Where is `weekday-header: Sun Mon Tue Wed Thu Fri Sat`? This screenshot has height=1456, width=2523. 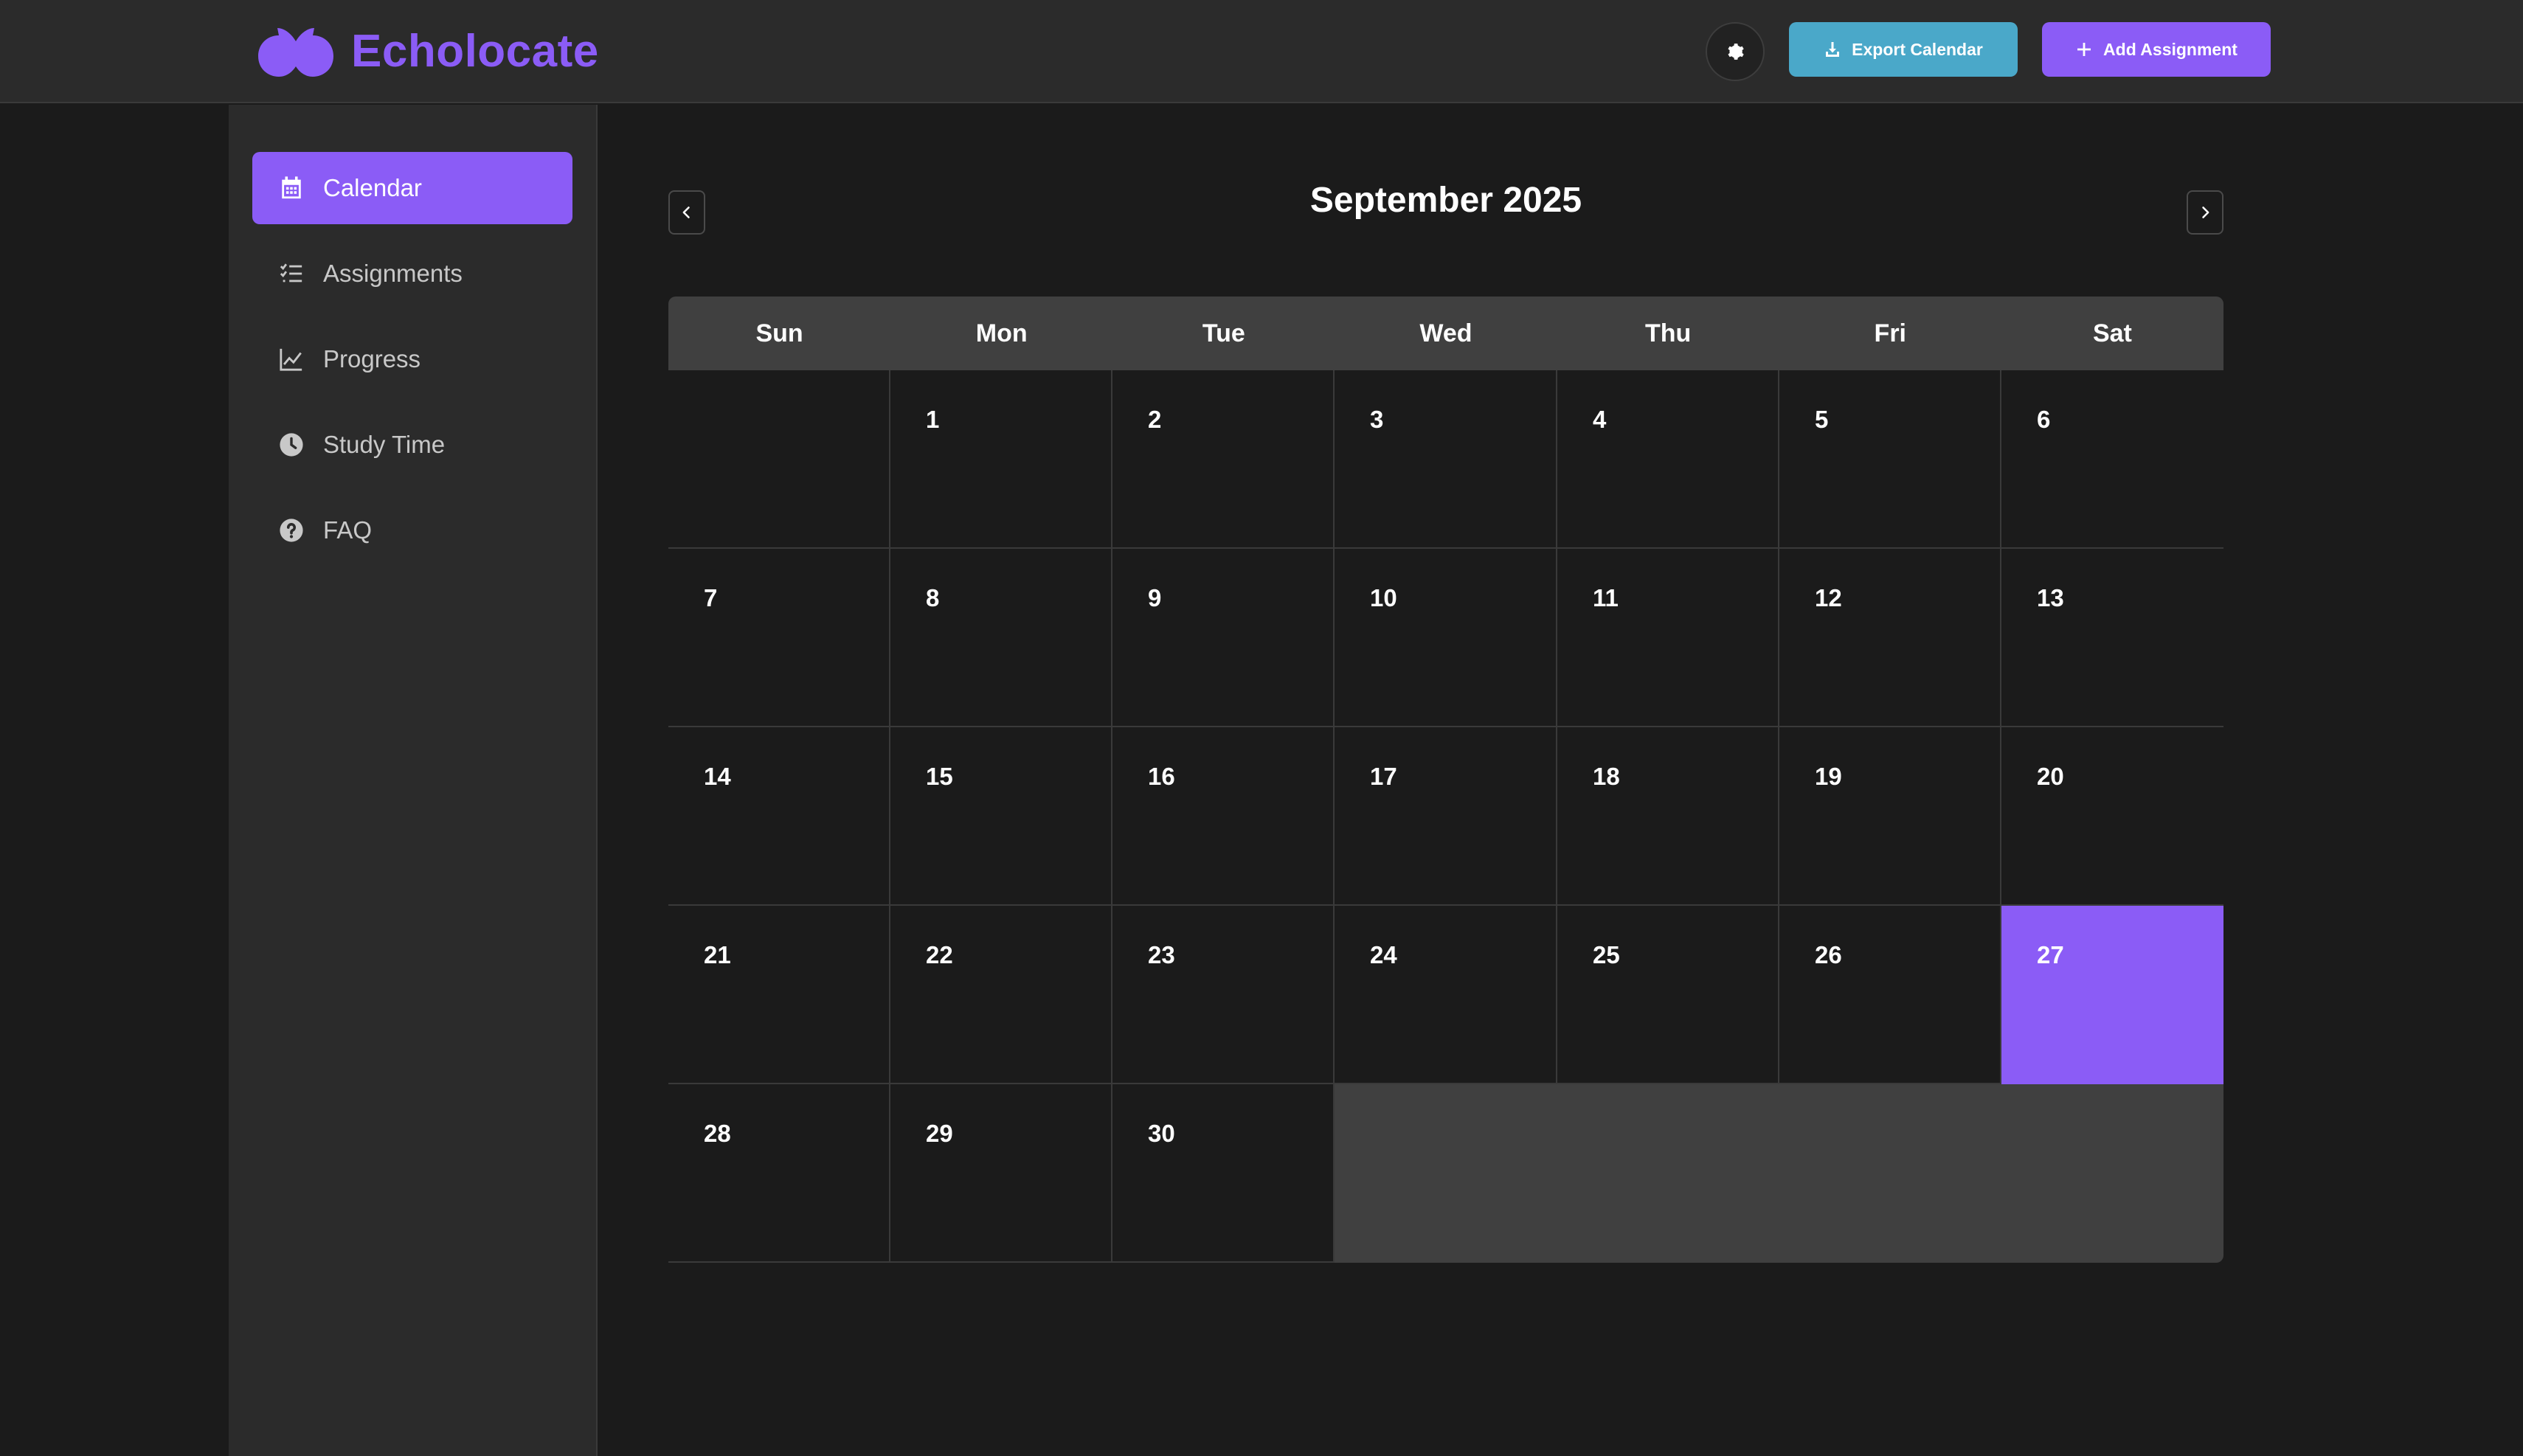 weekday-header: Sun Mon Tue Wed Thu Fri Sat is located at coordinates (1445, 333).